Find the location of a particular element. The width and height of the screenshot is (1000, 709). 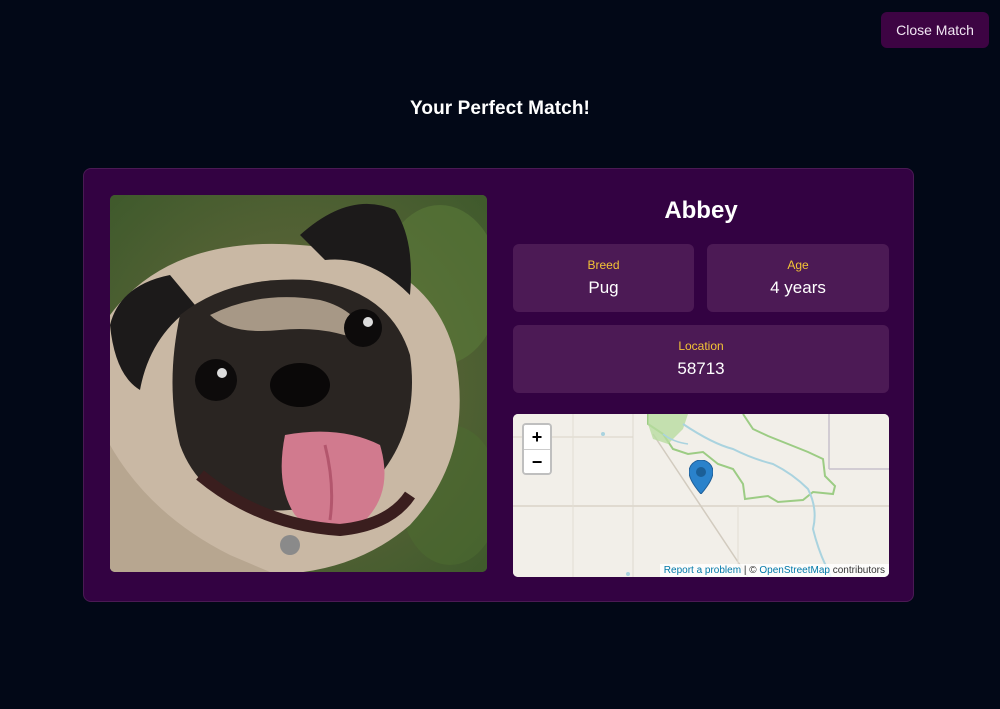

close-match-button: Close Match is located at coordinates (935, 30).